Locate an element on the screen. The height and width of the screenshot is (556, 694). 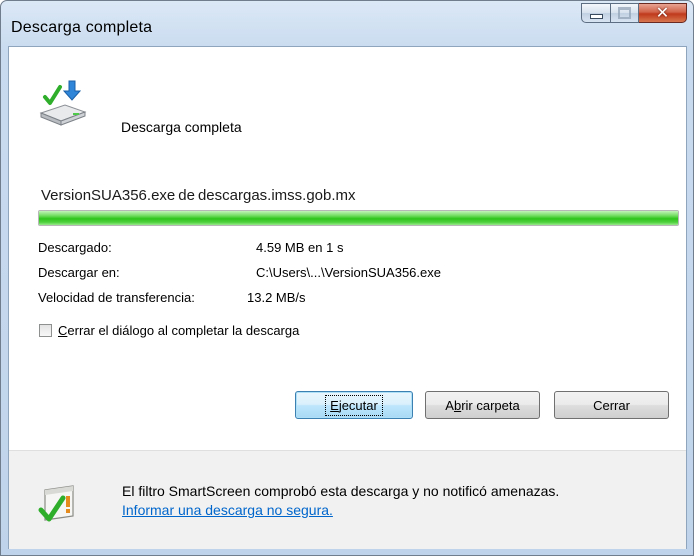
window-title: Descarga completa is located at coordinates (82, 27).